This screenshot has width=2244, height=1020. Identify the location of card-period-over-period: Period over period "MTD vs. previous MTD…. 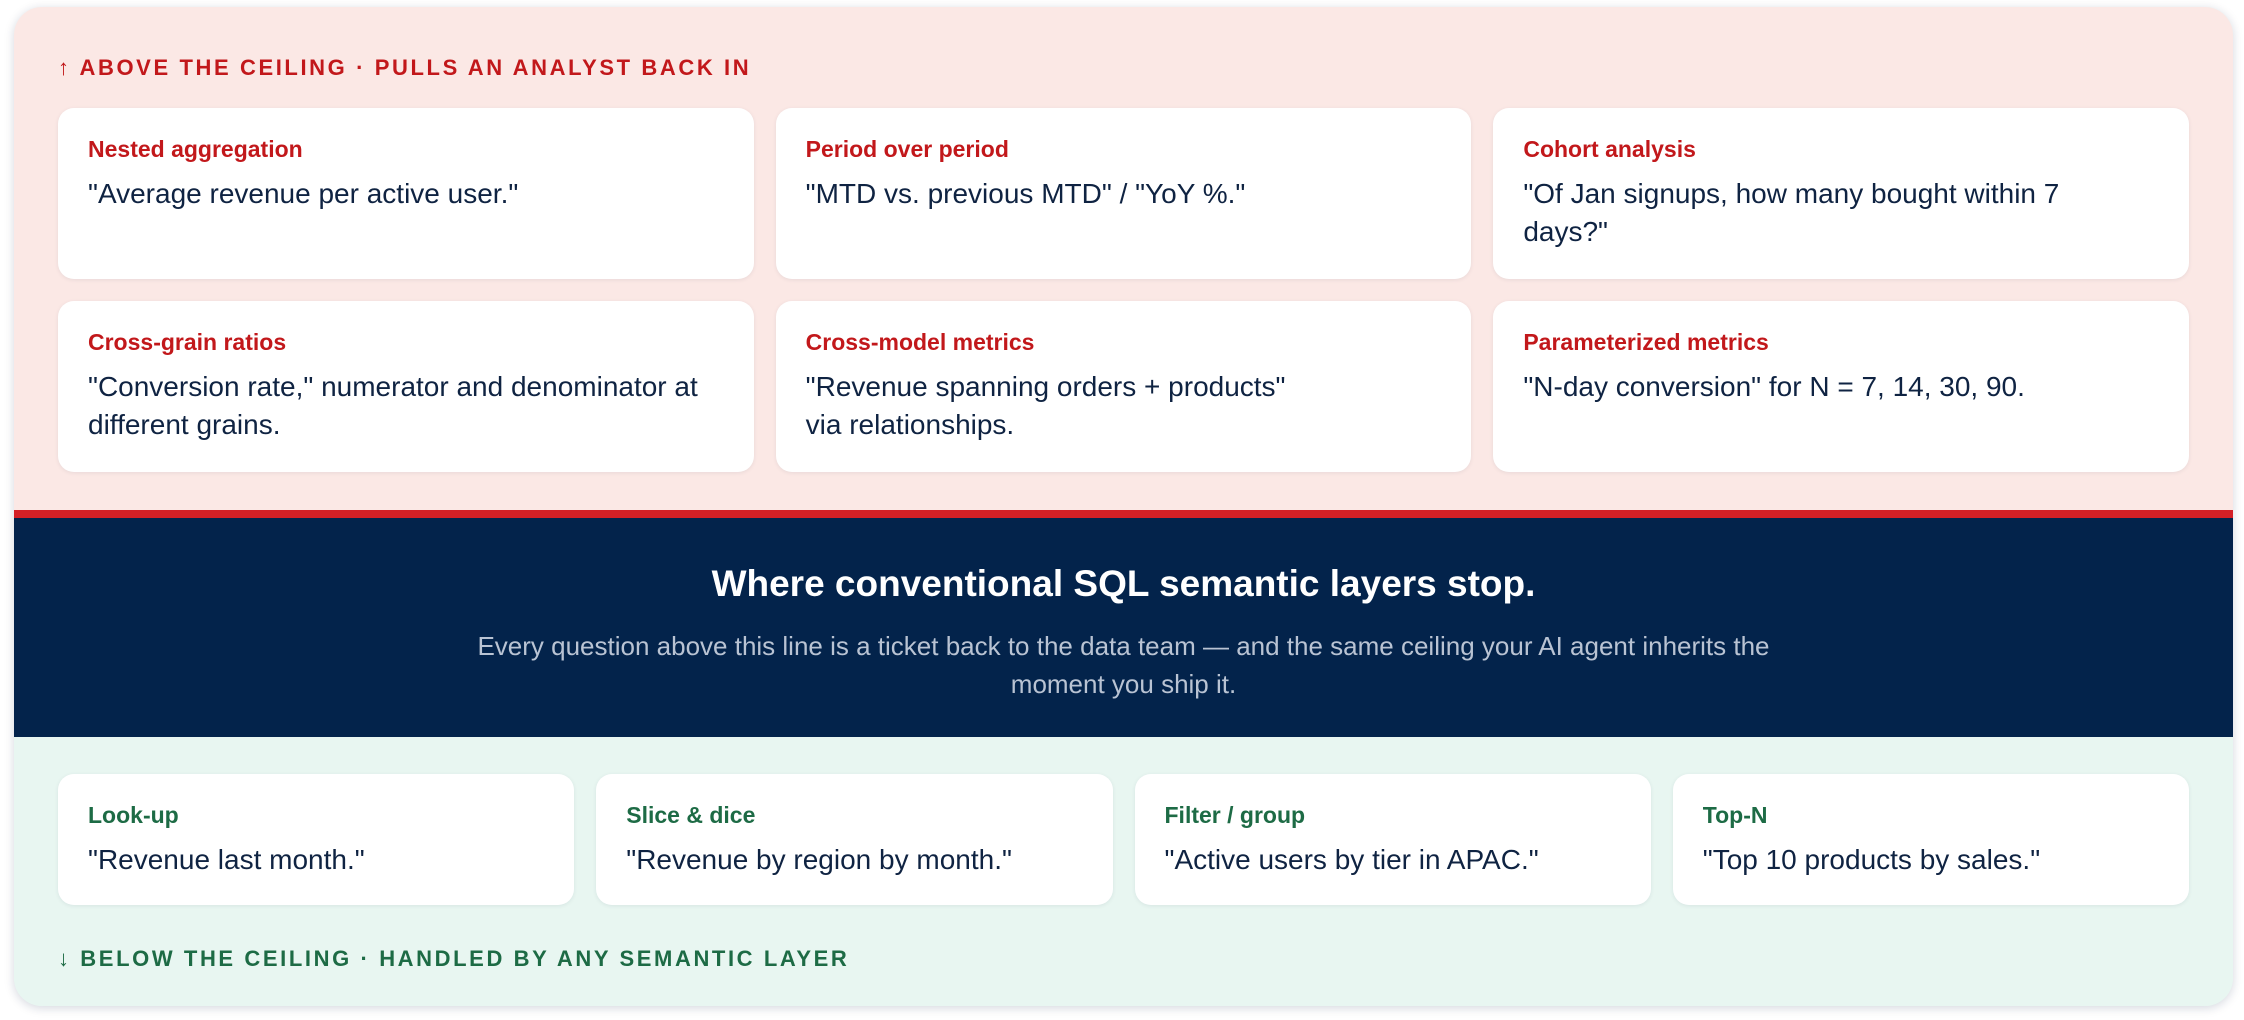
(1123, 193).